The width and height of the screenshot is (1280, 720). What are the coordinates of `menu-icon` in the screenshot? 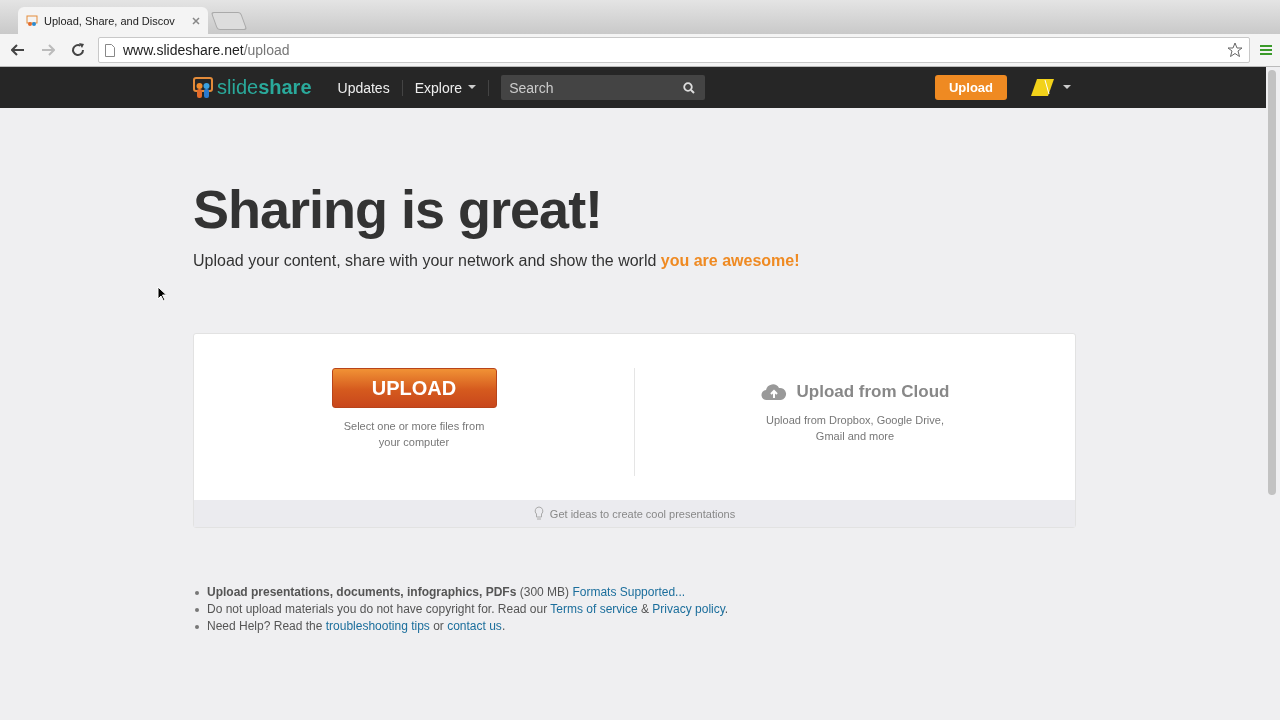 It's located at (1266, 50).